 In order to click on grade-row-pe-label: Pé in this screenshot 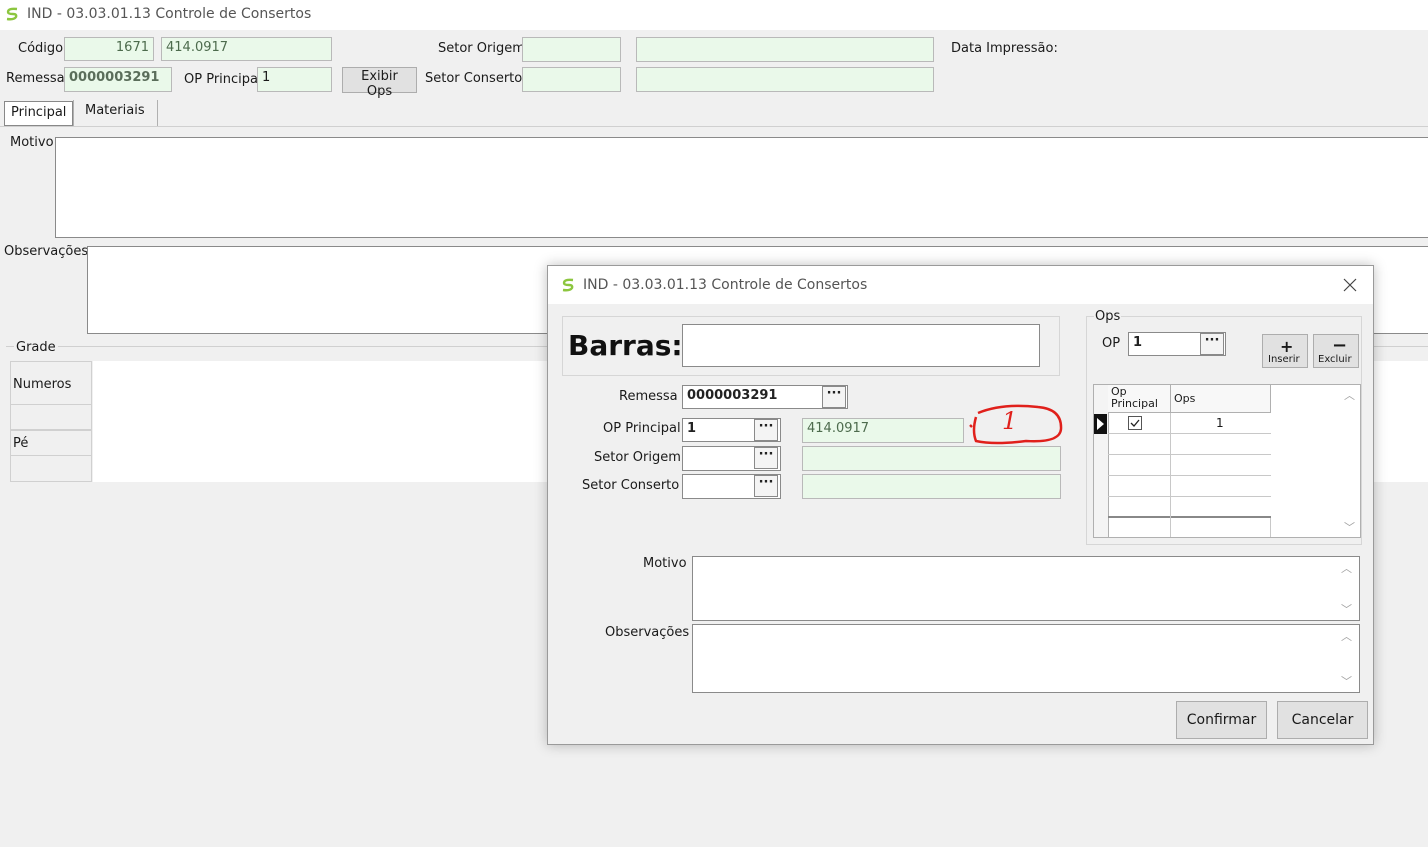, I will do `click(21, 443)`.